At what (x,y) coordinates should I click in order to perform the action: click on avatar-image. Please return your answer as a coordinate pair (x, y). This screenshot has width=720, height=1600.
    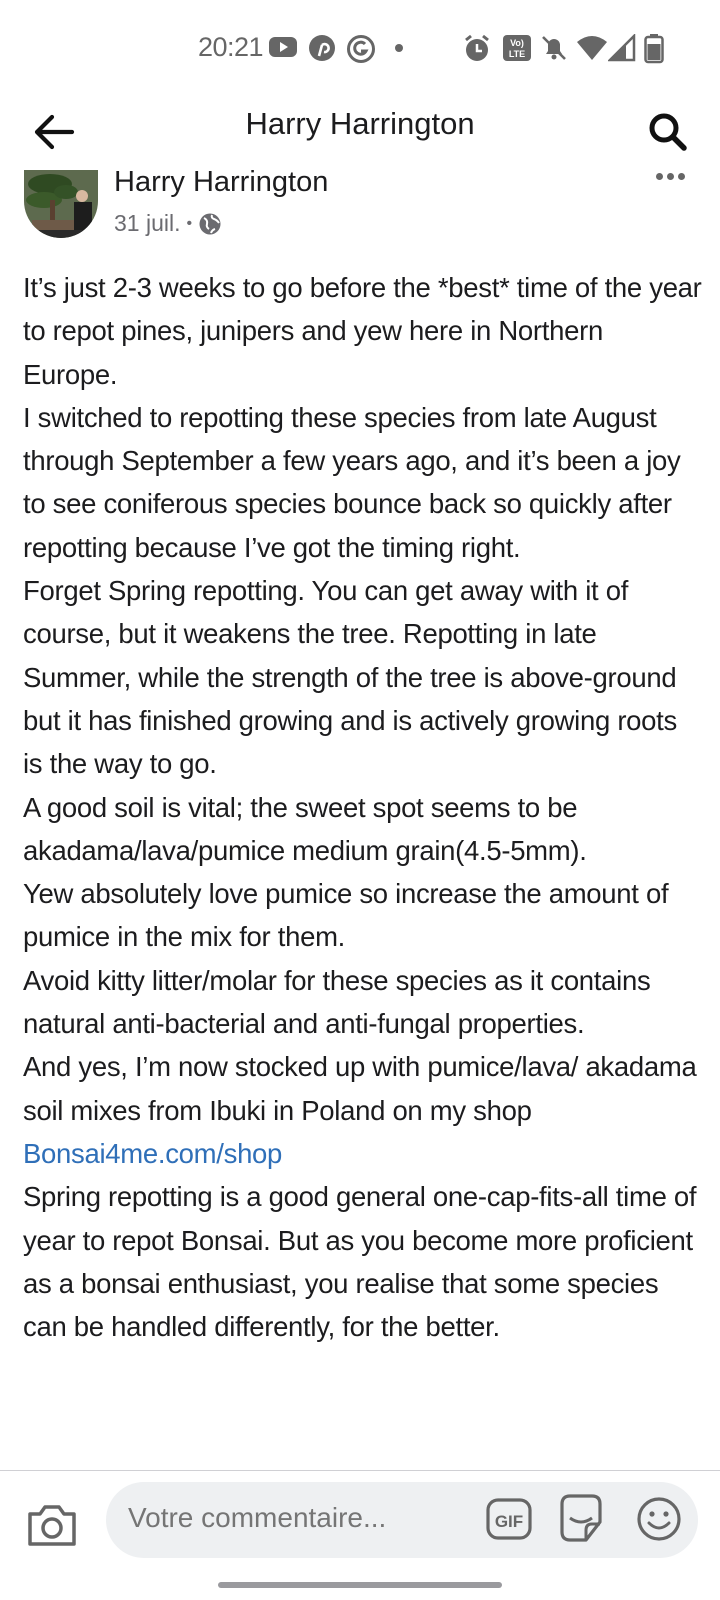
    Looking at the image, I should click on (61, 204).